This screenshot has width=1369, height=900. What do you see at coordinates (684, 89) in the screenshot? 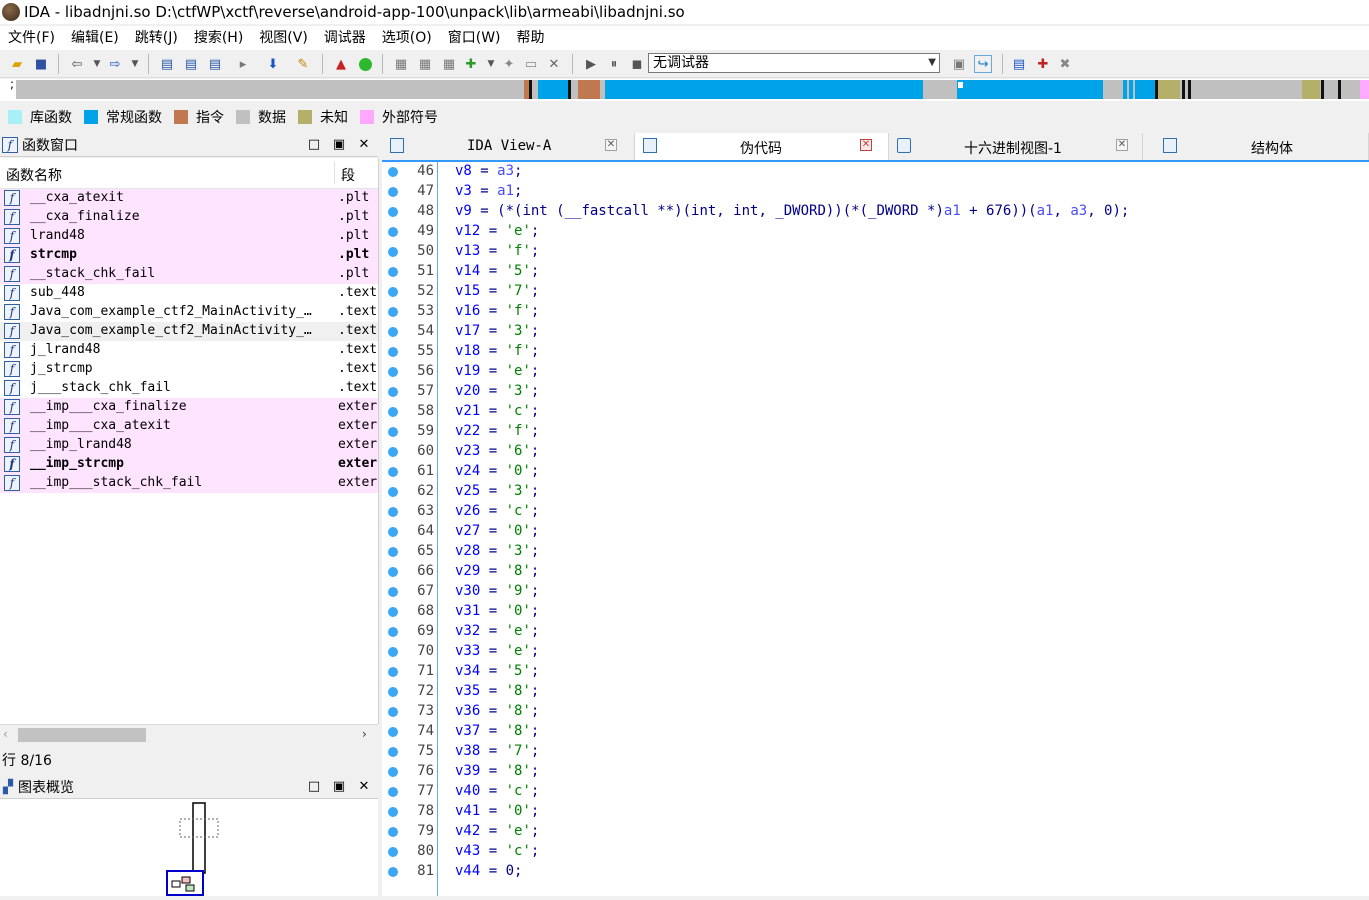
I see `navigation-band: ;` at bounding box center [684, 89].